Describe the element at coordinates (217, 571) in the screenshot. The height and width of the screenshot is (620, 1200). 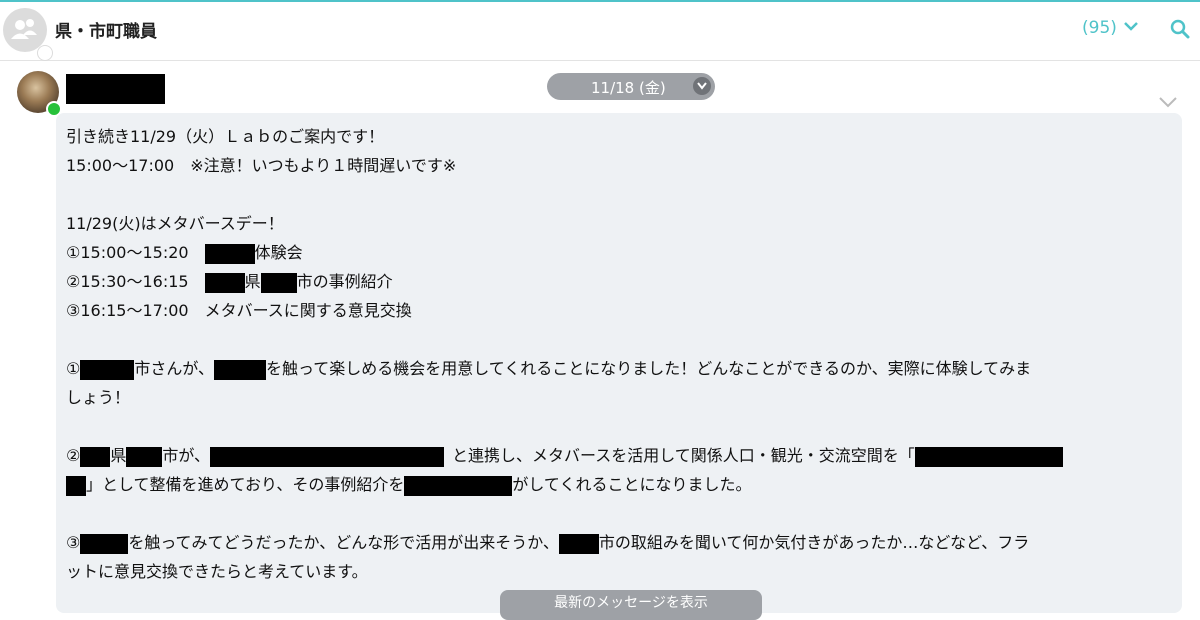
I see `message-line: ットに意見交換できたらと考えています。` at that location.